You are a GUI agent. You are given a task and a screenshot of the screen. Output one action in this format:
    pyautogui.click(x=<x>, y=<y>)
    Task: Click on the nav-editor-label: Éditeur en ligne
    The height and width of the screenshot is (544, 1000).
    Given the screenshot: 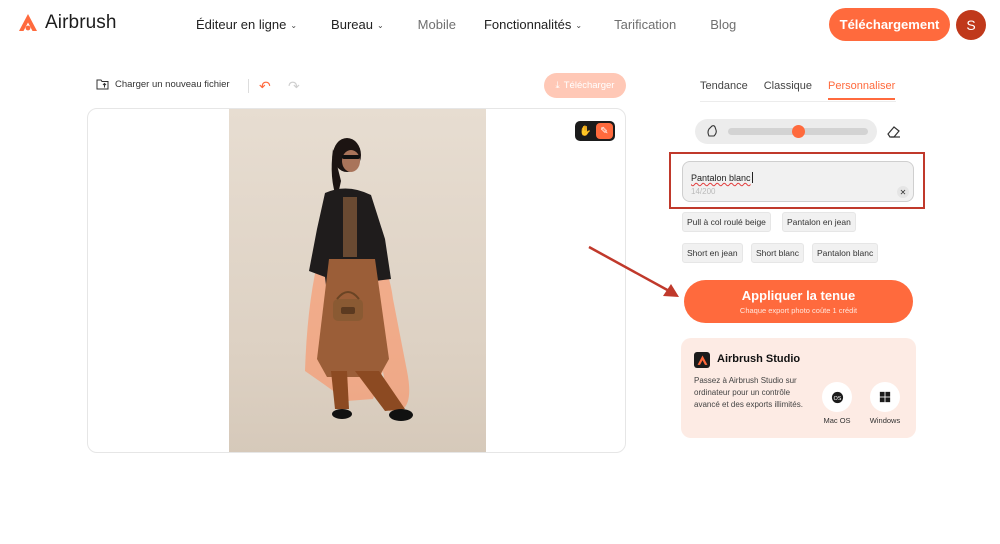 What is the action you would take?
    pyautogui.click(x=241, y=24)
    